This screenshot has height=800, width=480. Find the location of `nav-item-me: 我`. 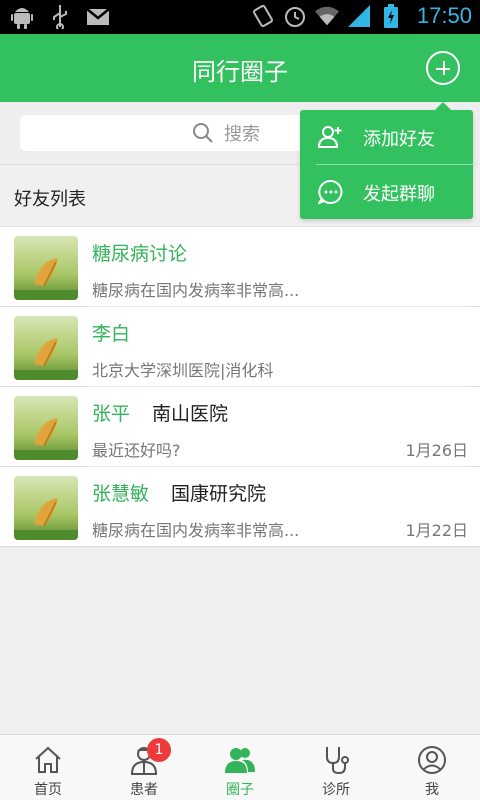

nav-item-me: 我 is located at coordinates (432, 767).